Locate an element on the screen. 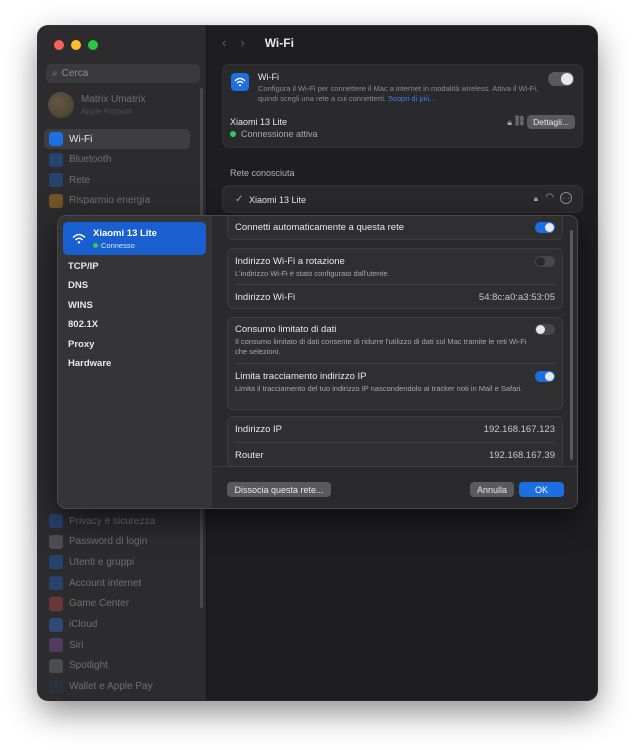 The height and width of the screenshot is (750, 635). battery-icon is located at coordinates (56, 200).